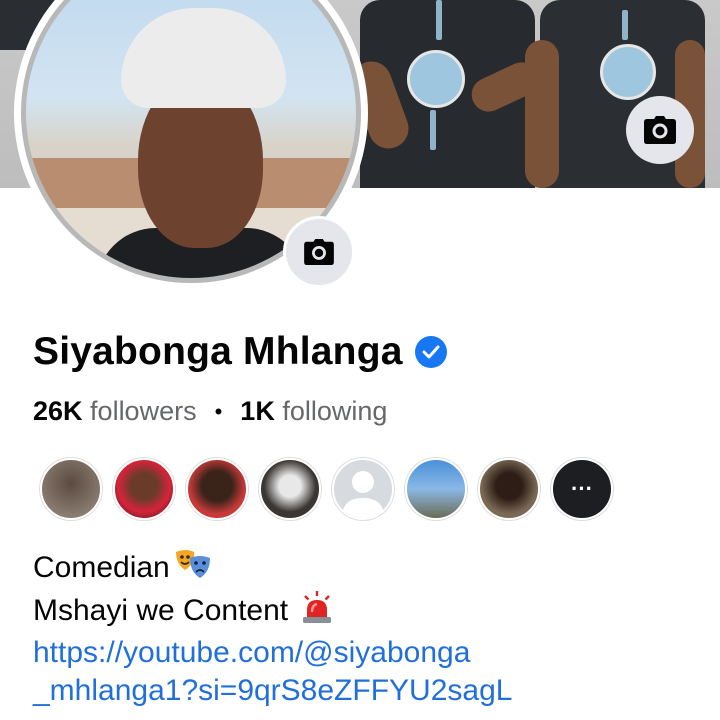 Image resolution: width=720 pixels, height=720 pixels. Describe the element at coordinates (257, 411) in the screenshot. I see `following-count: 1K` at that location.